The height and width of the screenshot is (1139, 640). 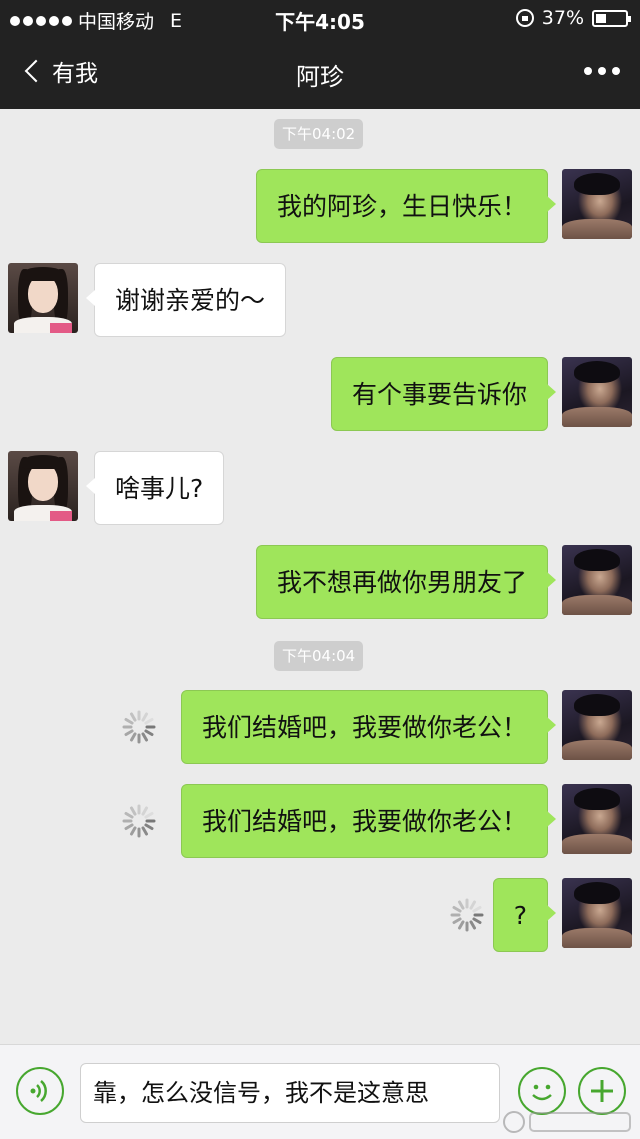 I want to click on chat-title: 阿珍, so click(x=320, y=77).